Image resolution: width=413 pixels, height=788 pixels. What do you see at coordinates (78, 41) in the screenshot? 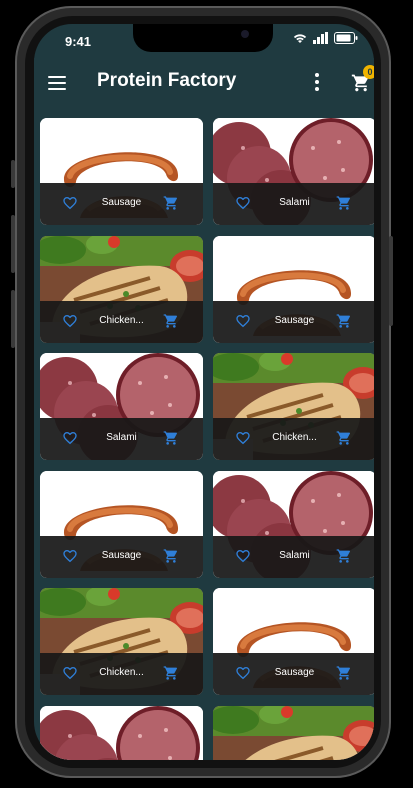
I see `status-time: 9:41` at bounding box center [78, 41].